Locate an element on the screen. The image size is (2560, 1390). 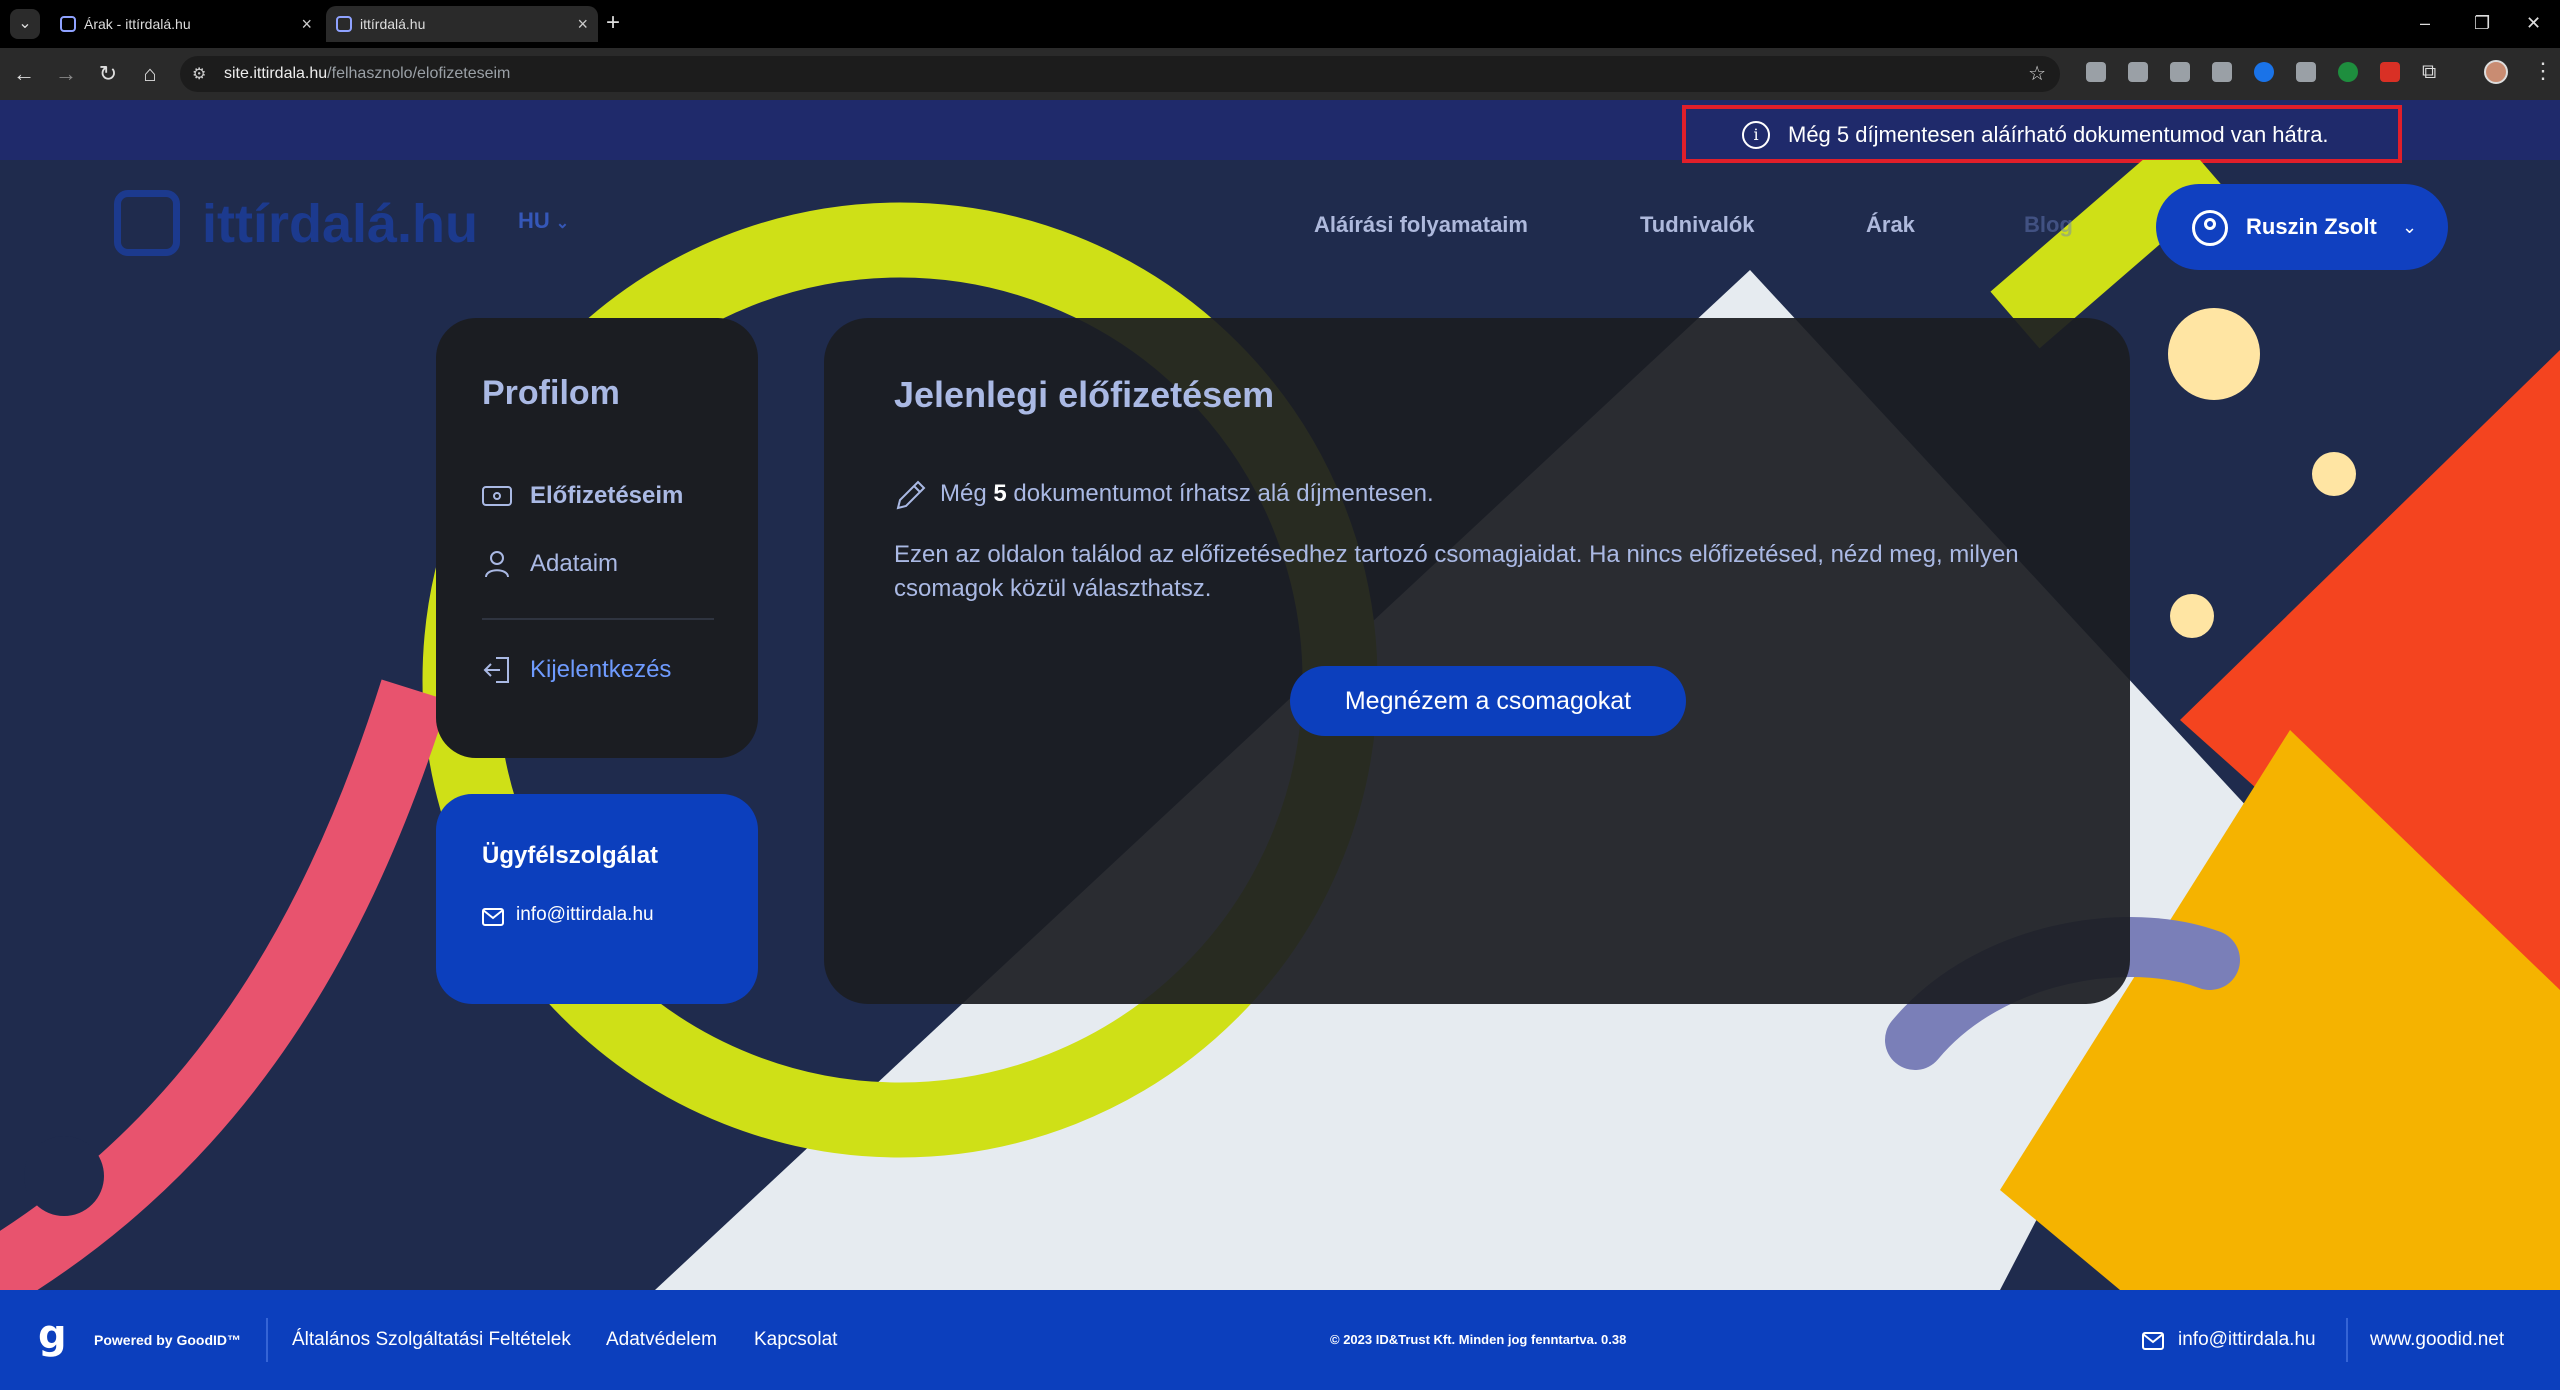
tab-title: ittírdalá.hu is located at coordinates (393, 24).